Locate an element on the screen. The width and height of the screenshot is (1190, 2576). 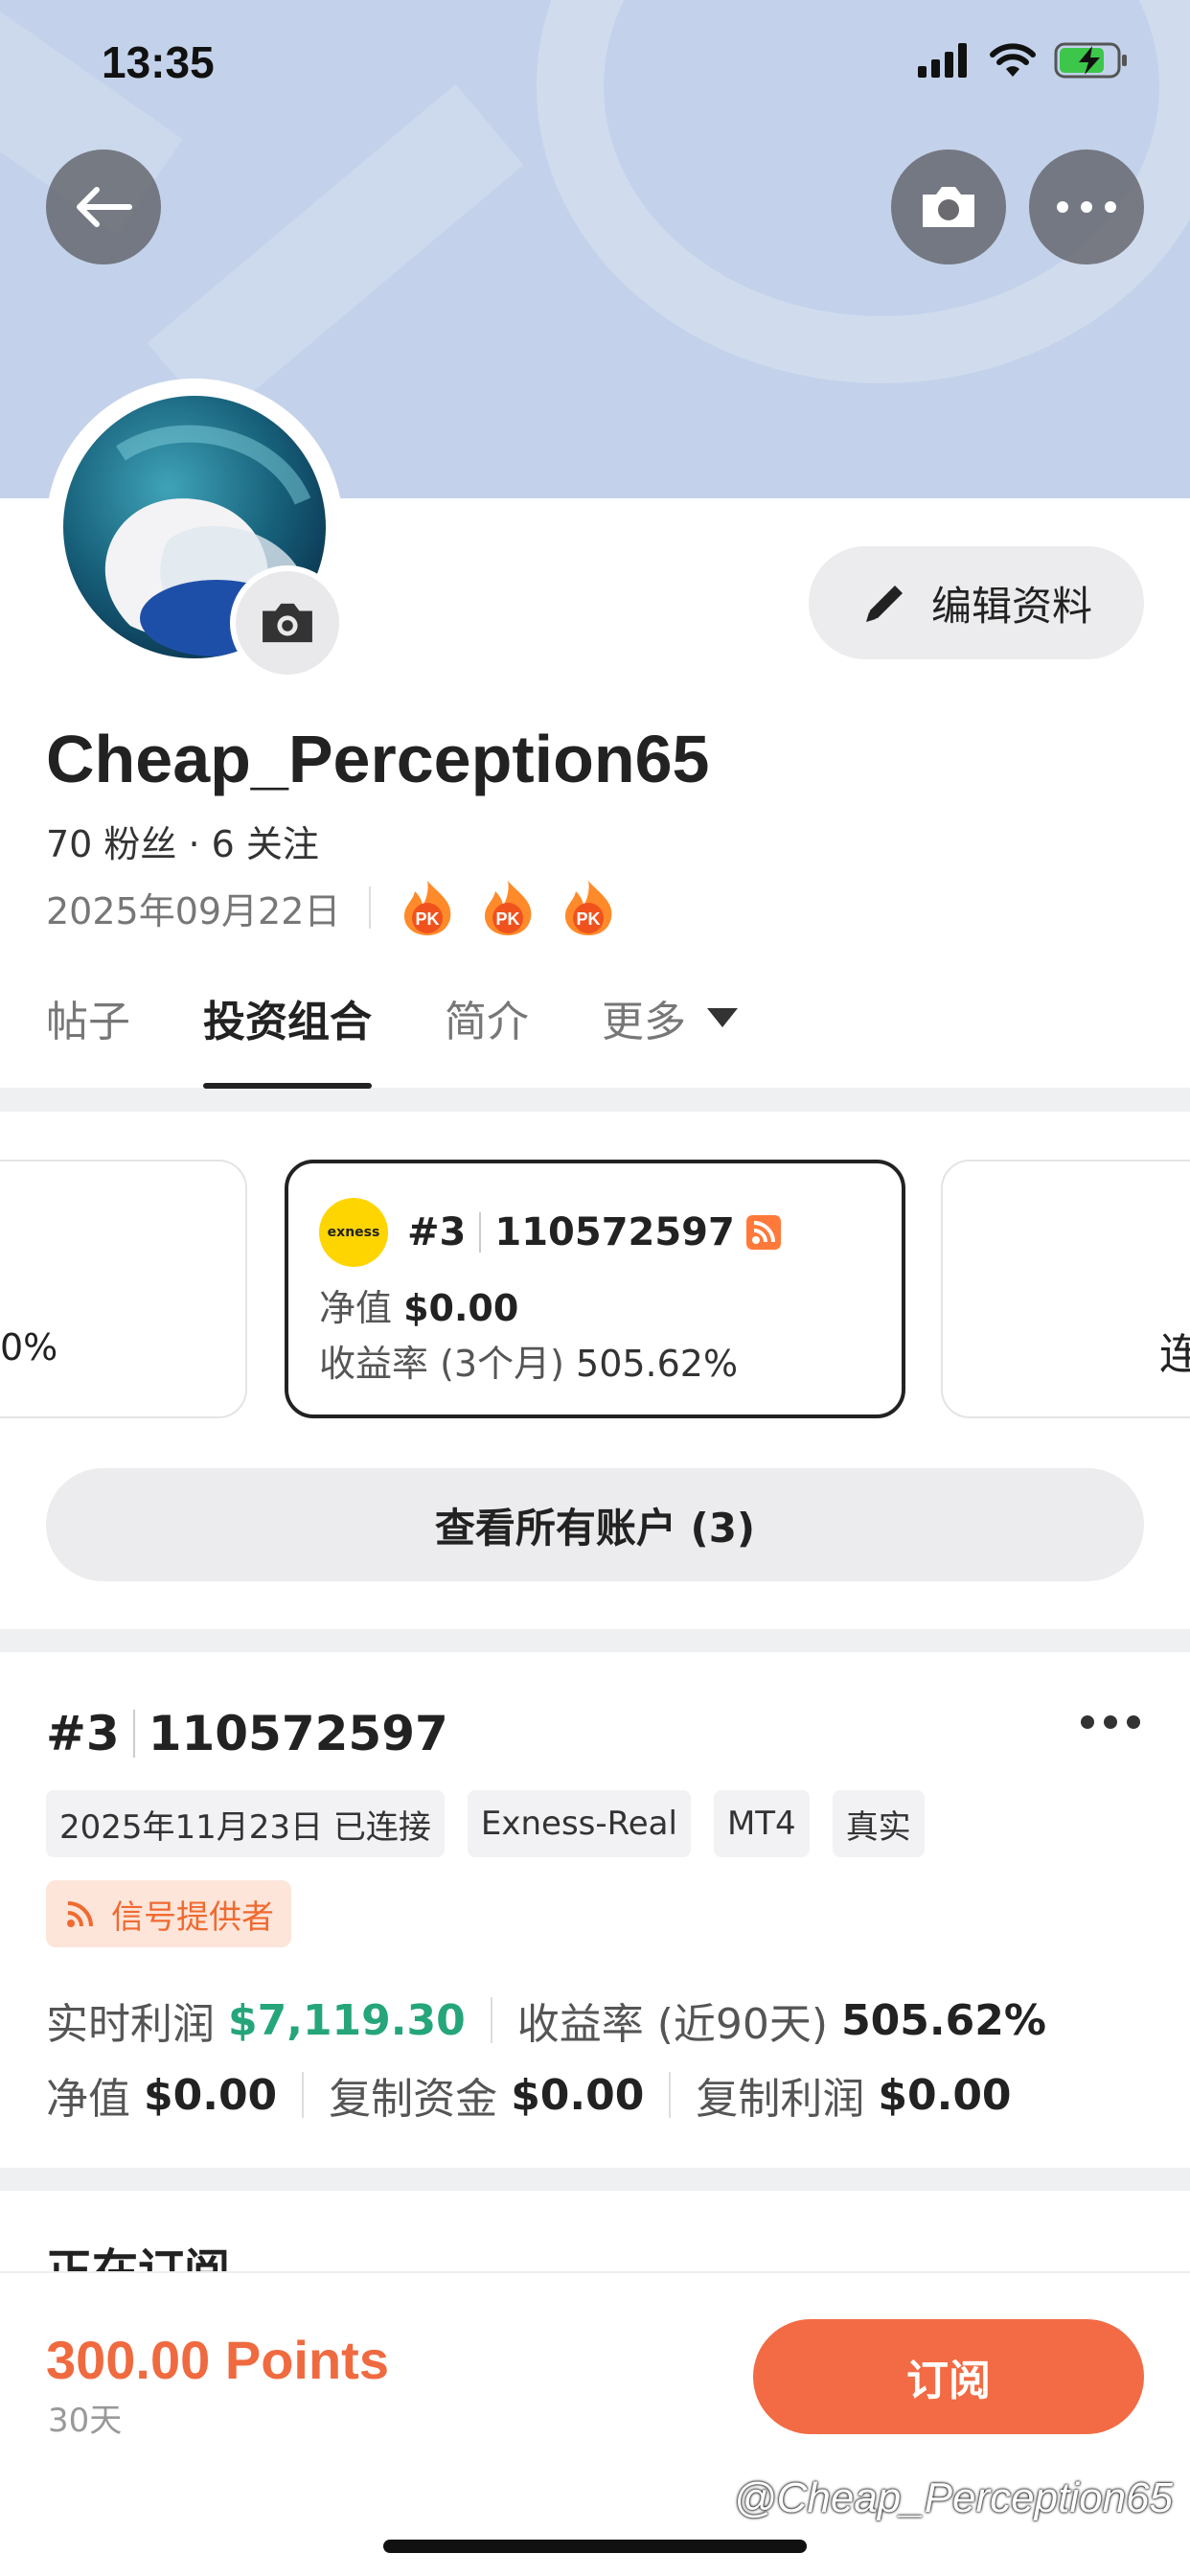
pencil-icon is located at coordinates (884, 604).